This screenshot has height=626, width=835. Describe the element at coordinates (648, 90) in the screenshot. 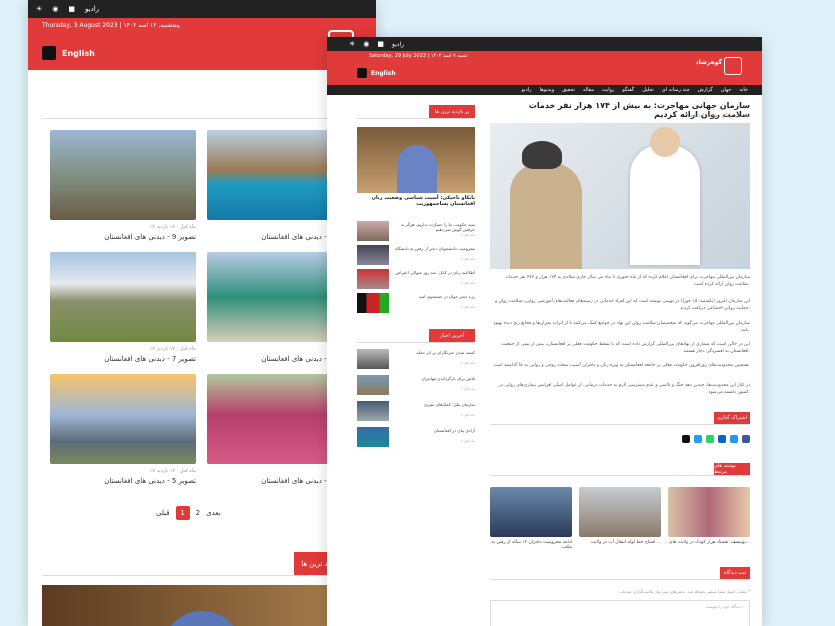

I see `nav-item: تحلیل` at that location.